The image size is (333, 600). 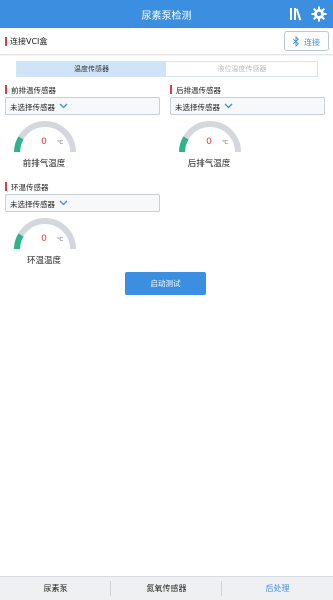 I want to click on connect-button: 连接, so click(x=306, y=41).